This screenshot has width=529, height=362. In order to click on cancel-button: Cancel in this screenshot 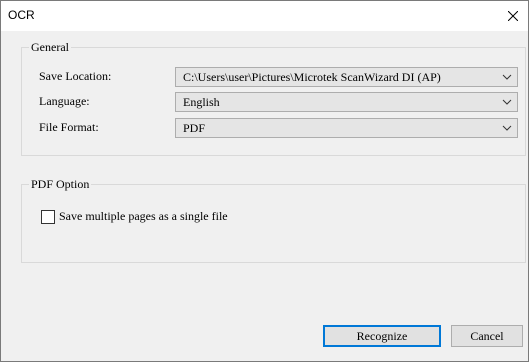, I will do `click(487, 336)`.